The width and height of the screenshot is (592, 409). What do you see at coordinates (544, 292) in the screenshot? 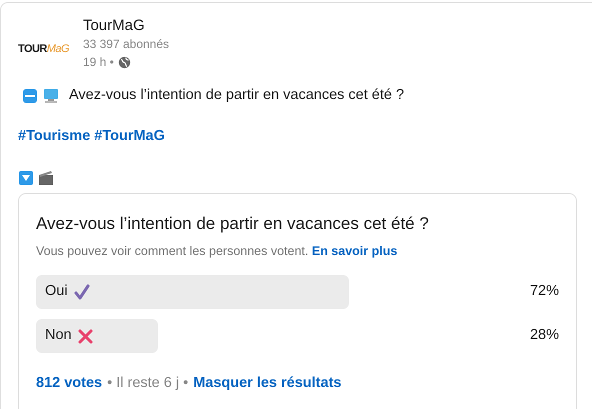
I see `result-percent: 72%` at bounding box center [544, 292].